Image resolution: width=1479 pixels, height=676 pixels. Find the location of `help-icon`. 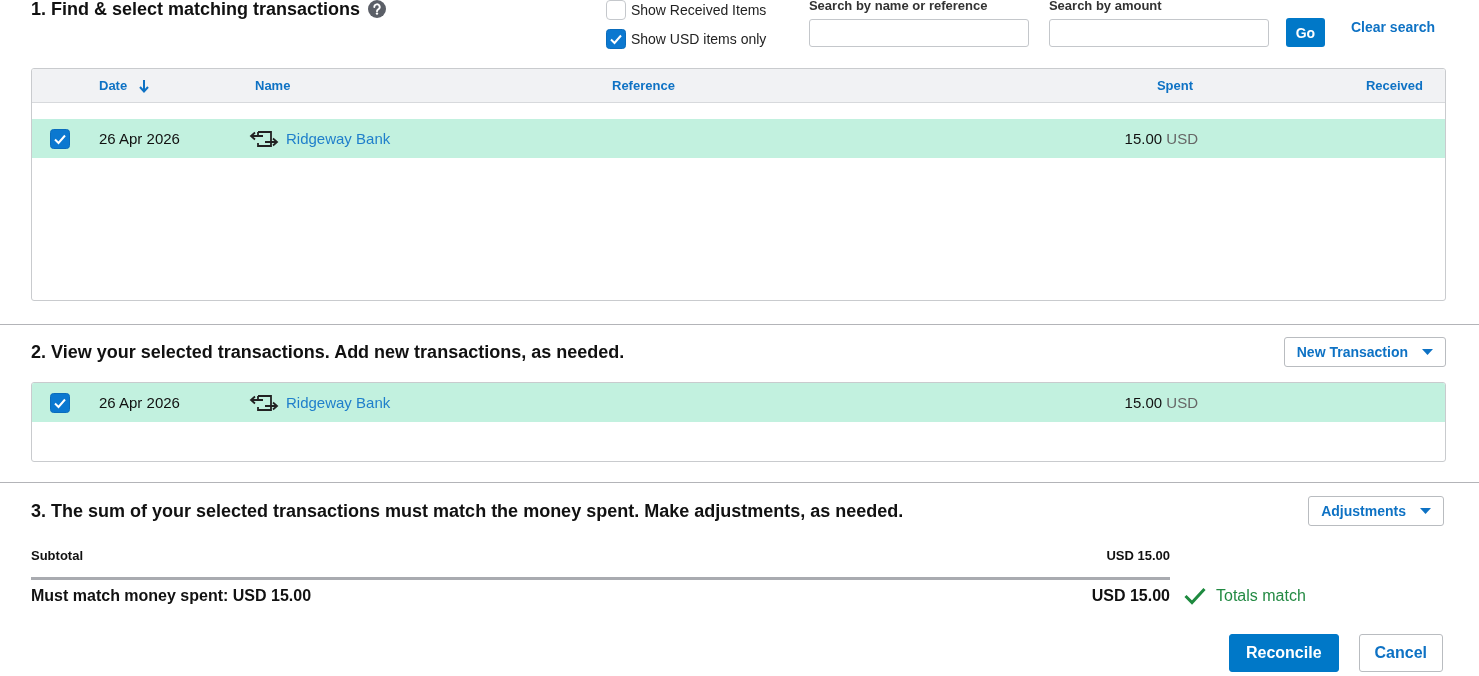

help-icon is located at coordinates (377, 9).